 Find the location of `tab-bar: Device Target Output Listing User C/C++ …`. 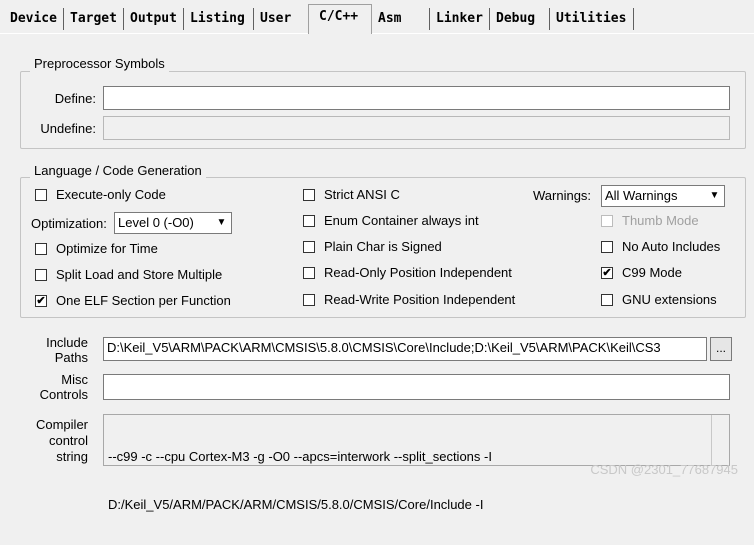

tab-bar: Device Target Output Listing User C/C++ … is located at coordinates (377, 17).